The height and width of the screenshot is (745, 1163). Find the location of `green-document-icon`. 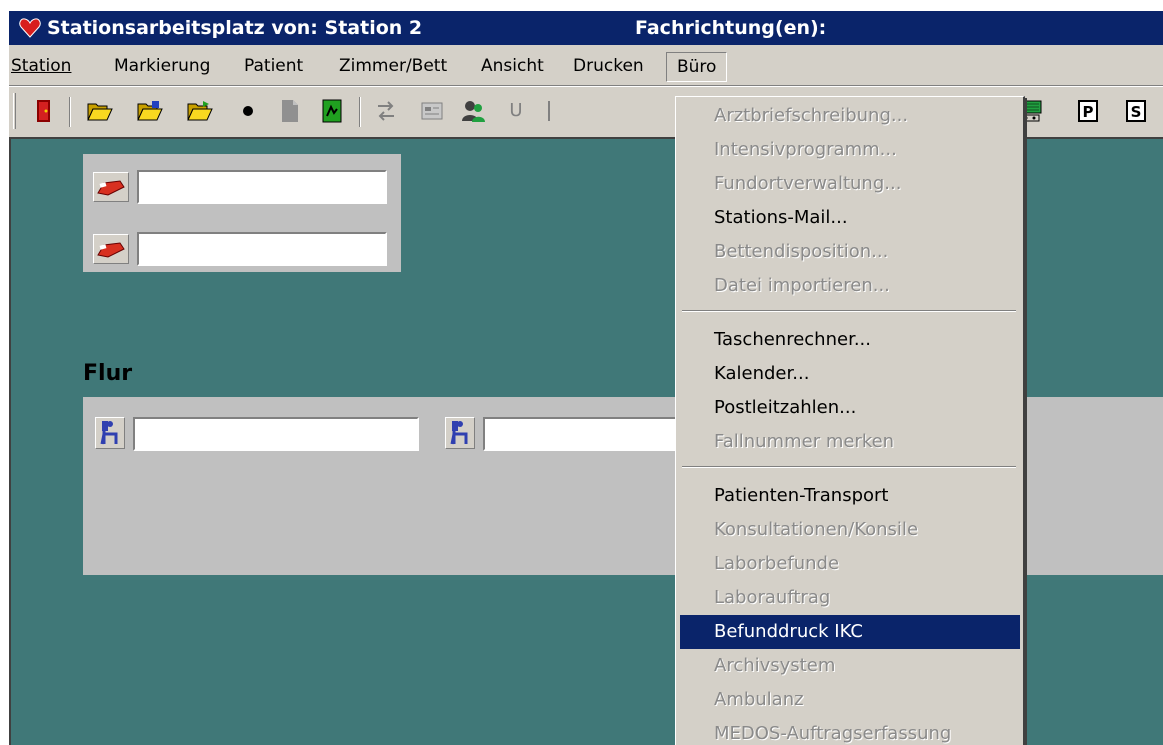

green-document-icon is located at coordinates (332, 111).